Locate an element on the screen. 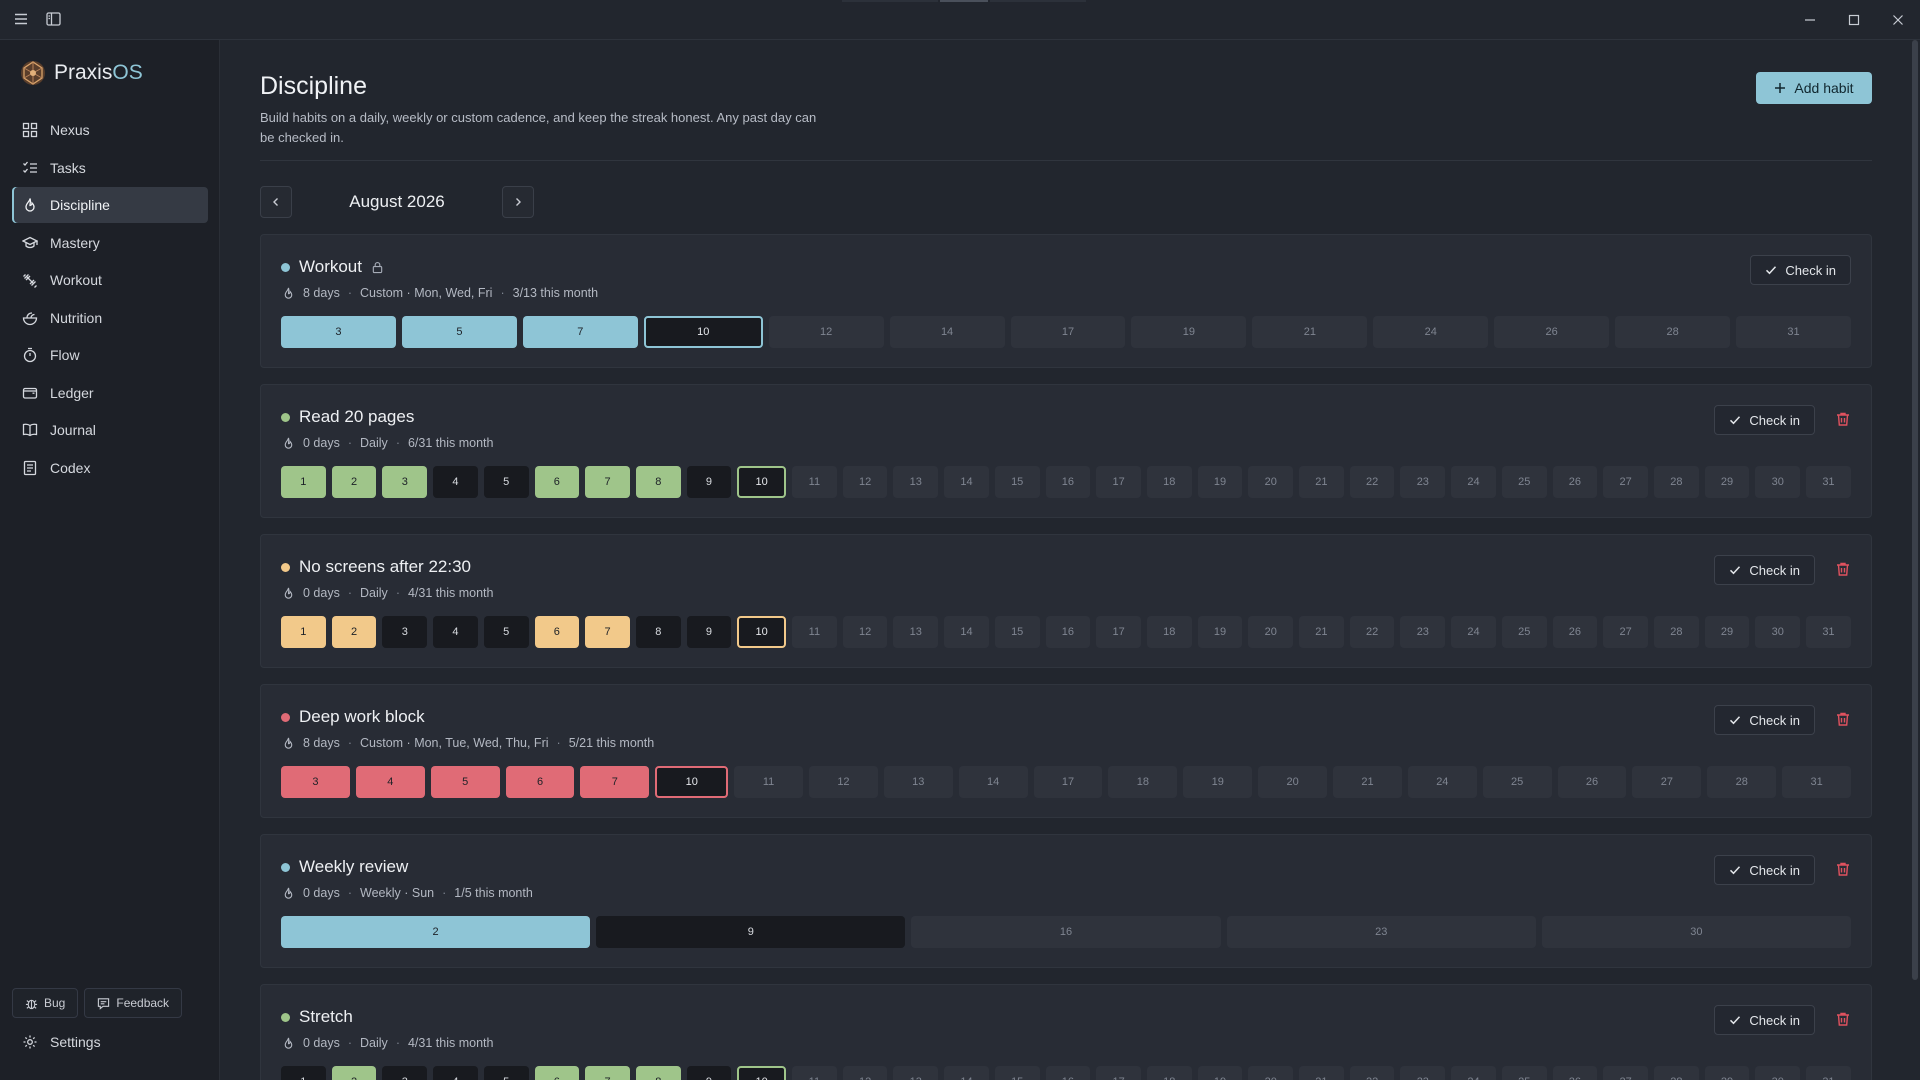 This screenshot has height=1080, width=1920. sidebar-item-mastery: Mastery is located at coordinates (110, 243).